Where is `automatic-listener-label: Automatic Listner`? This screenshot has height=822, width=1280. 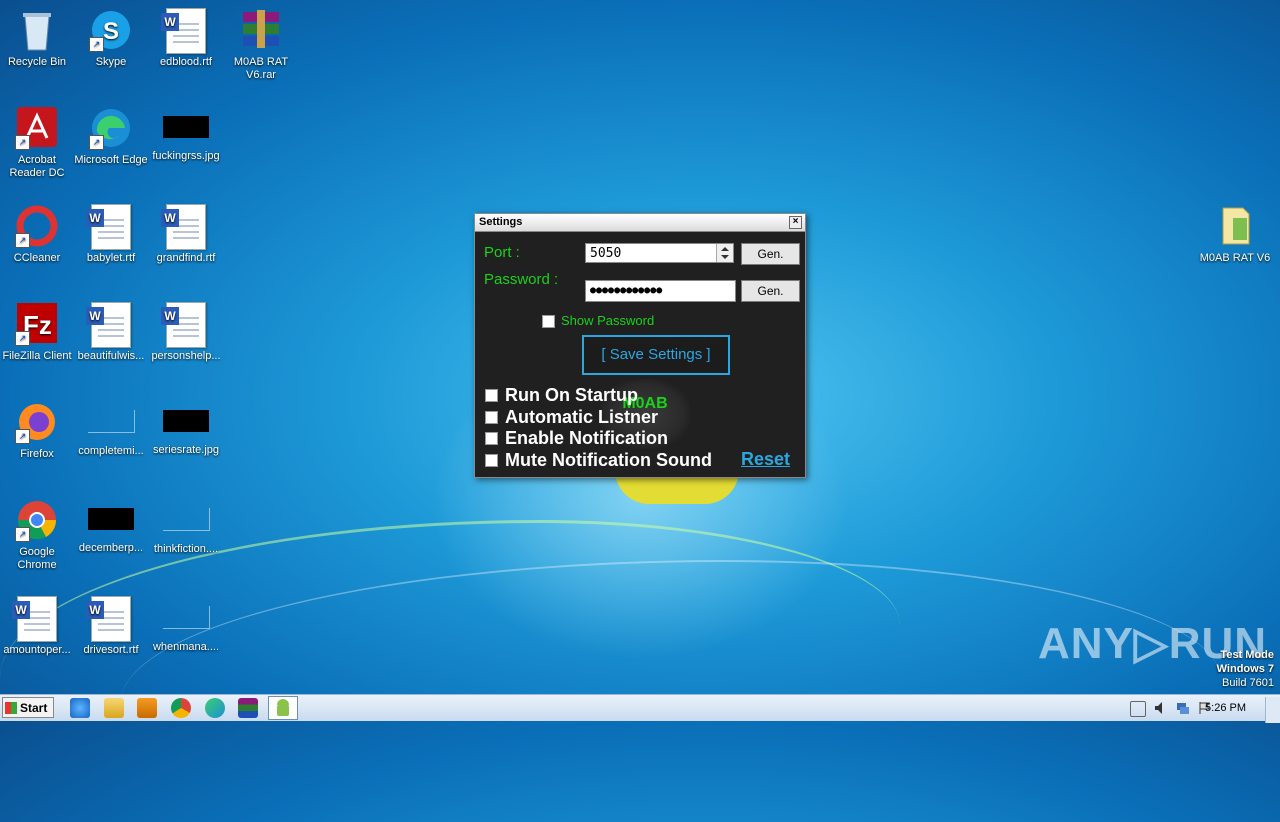
automatic-listener-label: Automatic Listner is located at coordinates (582, 417).